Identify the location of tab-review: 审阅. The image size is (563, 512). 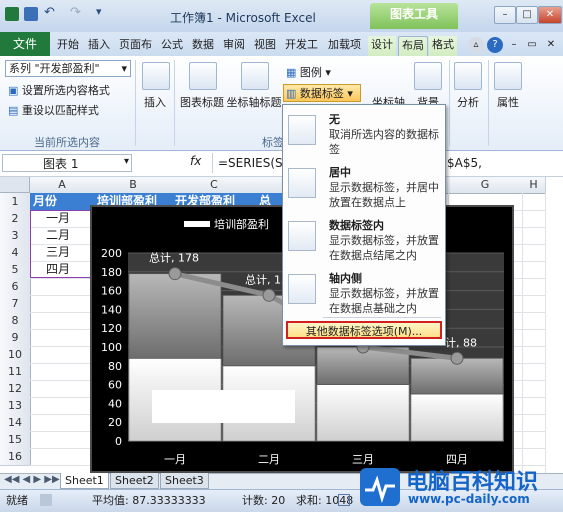
(234, 46).